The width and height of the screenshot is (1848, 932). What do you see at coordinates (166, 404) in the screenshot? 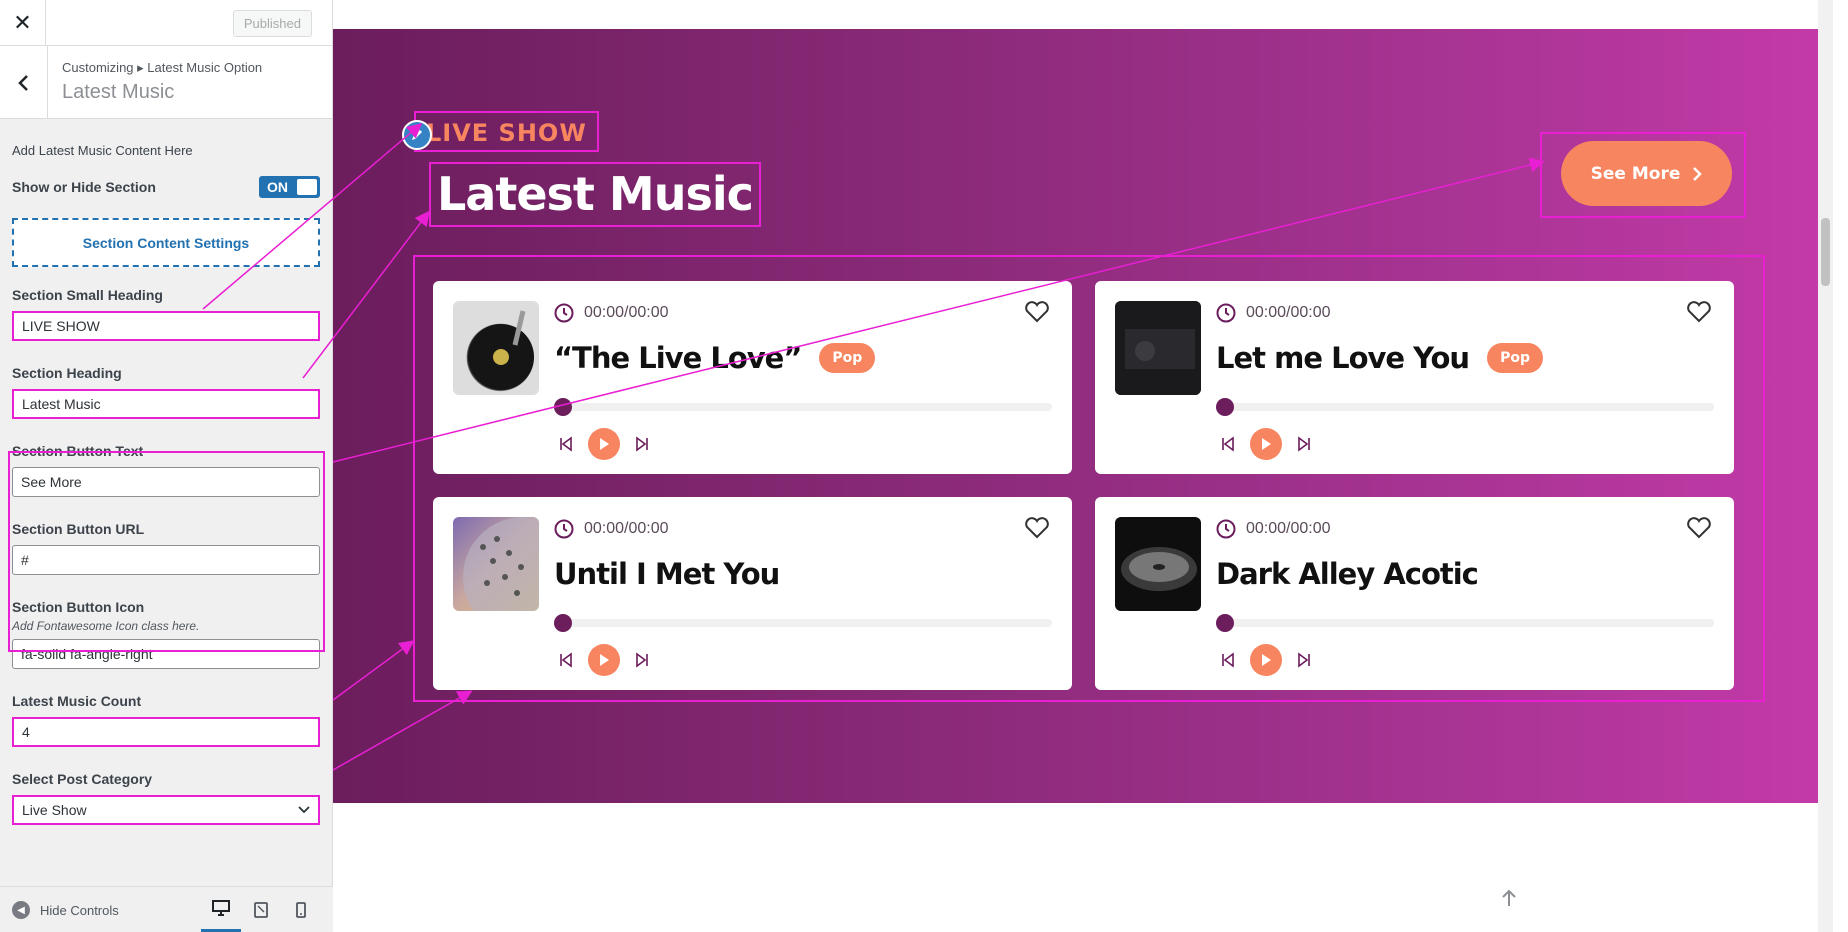
I see `heading-input: Latest Music` at bounding box center [166, 404].